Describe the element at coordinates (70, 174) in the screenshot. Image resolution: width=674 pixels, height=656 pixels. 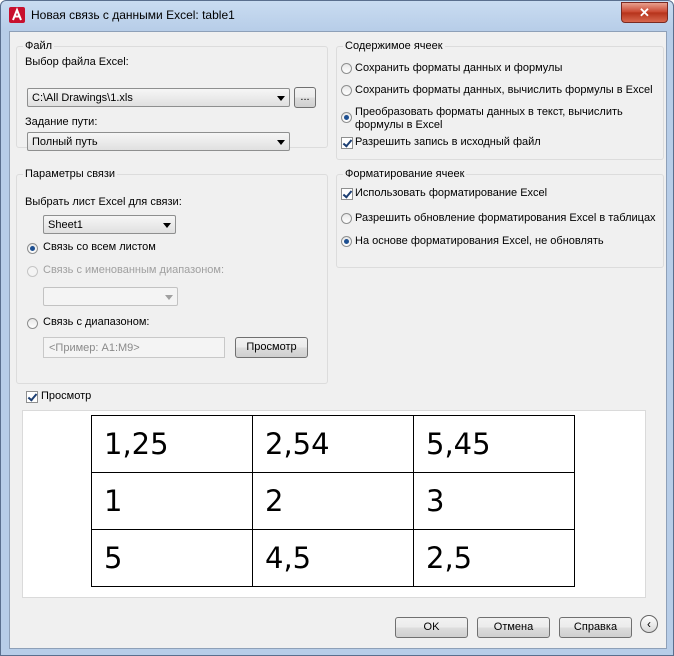
I see `link-params-title: Параметры связи` at that location.